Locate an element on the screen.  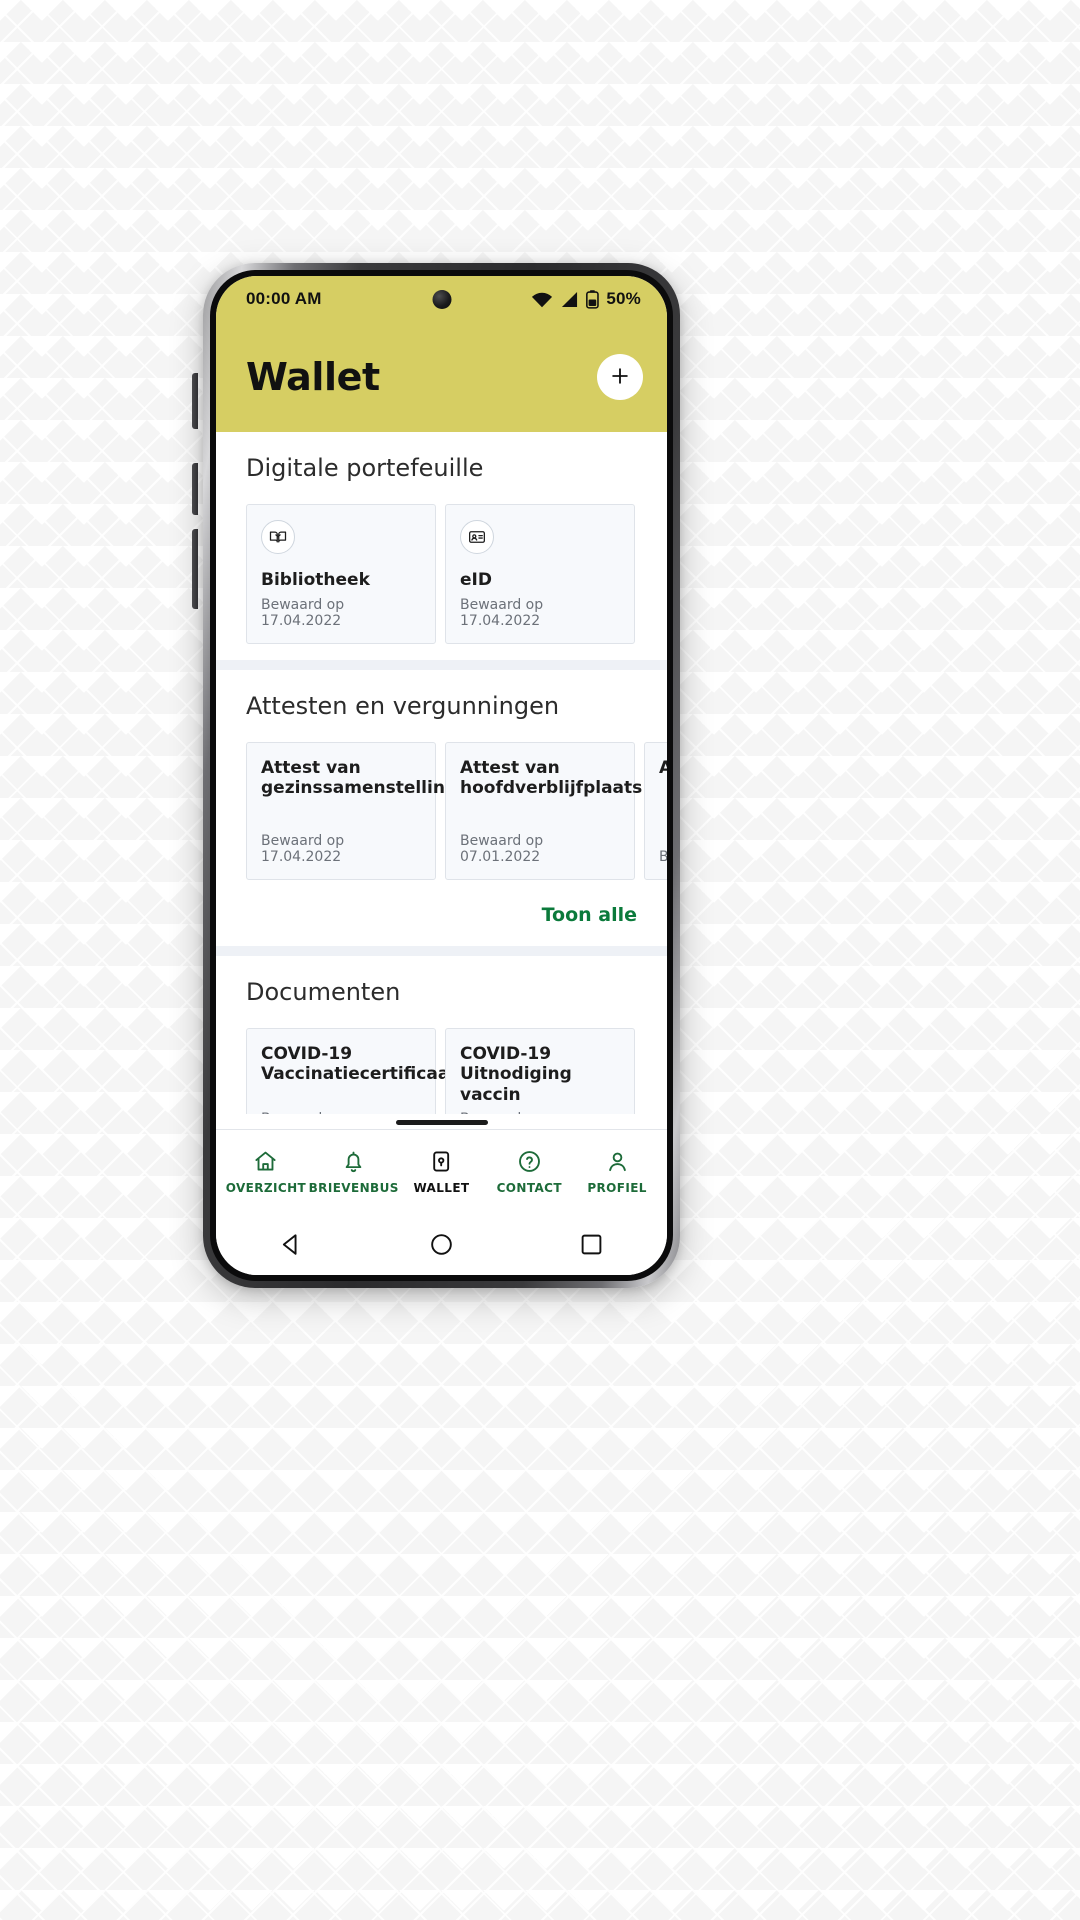
id-card-icon is located at coordinates (477, 537).